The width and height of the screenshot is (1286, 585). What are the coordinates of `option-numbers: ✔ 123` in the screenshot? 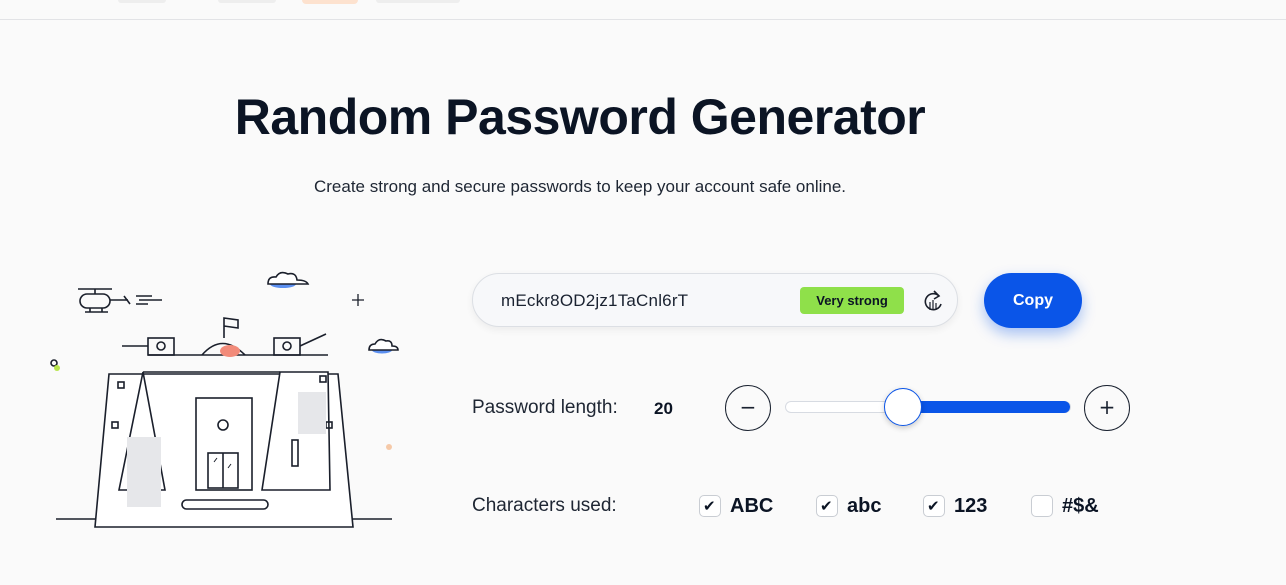 It's located at (955, 506).